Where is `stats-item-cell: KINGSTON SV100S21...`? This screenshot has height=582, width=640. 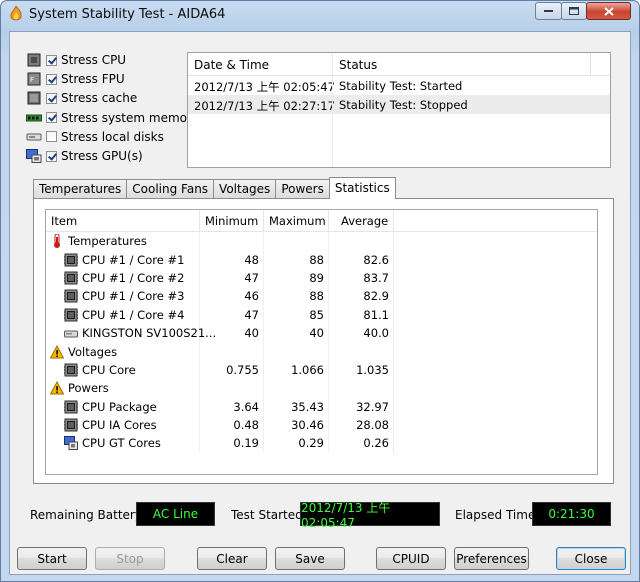 stats-item-cell: KINGSTON SV100S21... is located at coordinates (131, 333).